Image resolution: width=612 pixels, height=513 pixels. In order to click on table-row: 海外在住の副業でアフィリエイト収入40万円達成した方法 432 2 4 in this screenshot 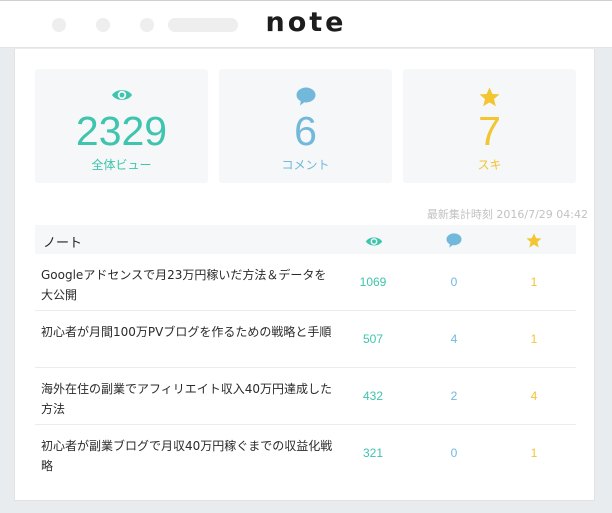, I will do `click(305, 396)`.